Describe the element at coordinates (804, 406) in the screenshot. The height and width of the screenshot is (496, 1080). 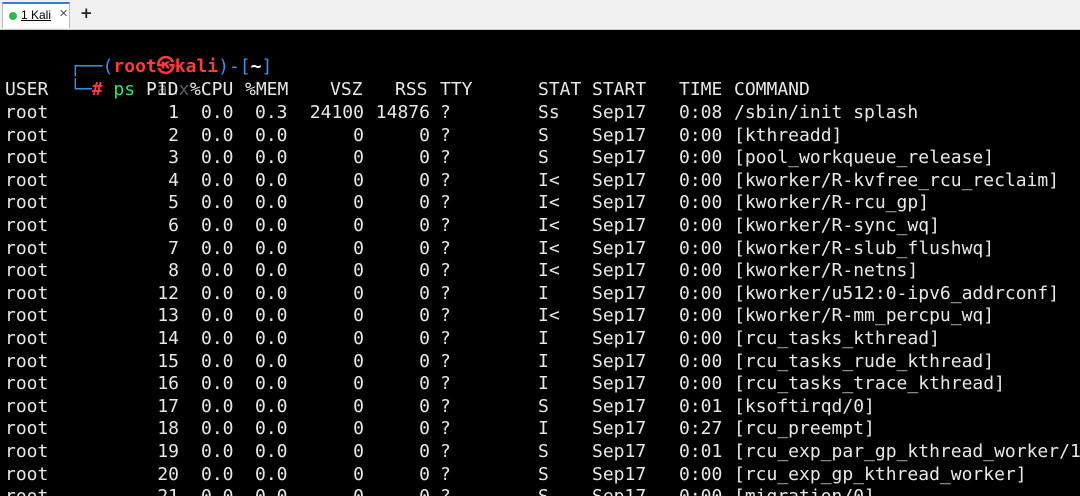
I see `cell-command: [ksoftirqd/0]` at that location.